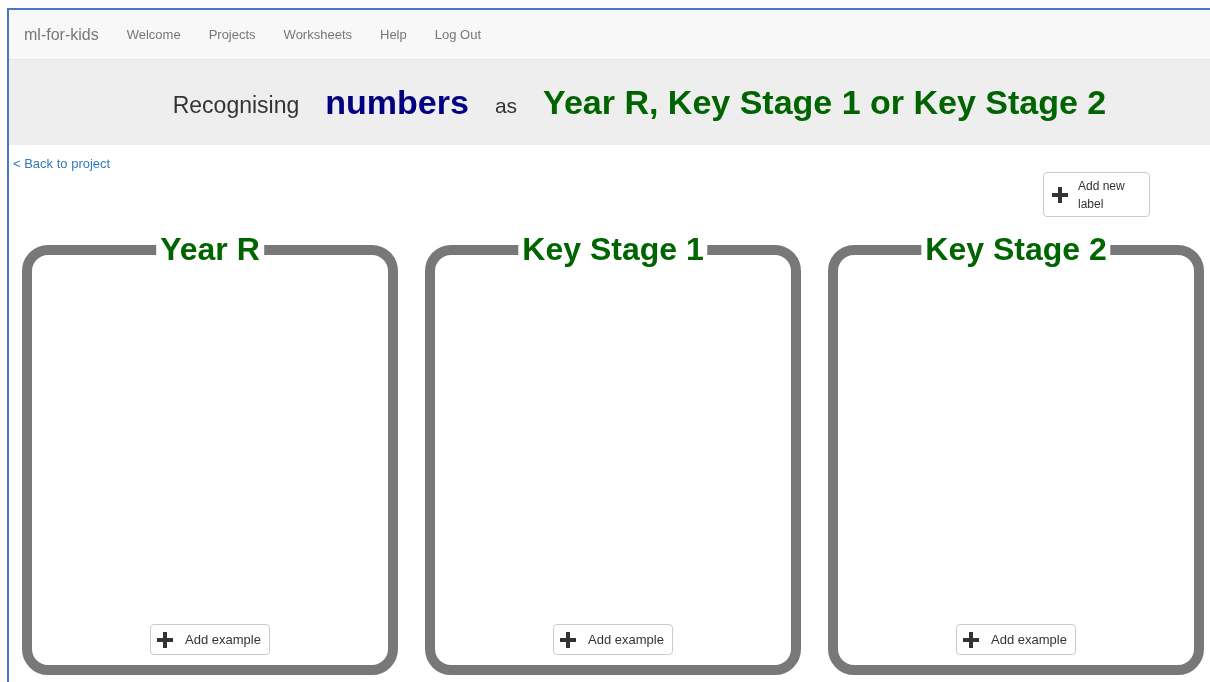  I want to click on title-text: Recognising, so click(236, 106).